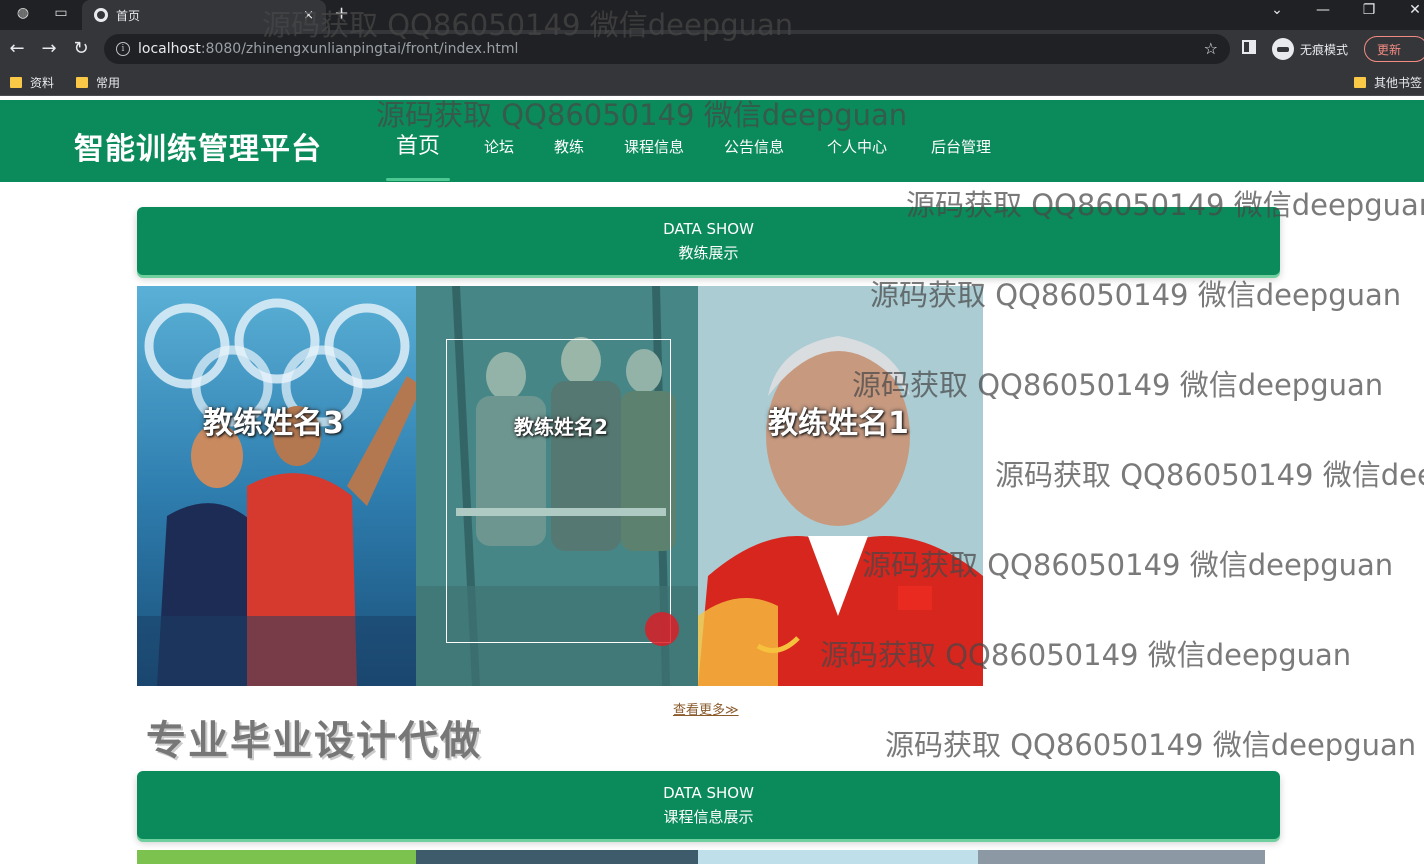 The width and height of the screenshot is (1424, 864). What do you see at coordinates (708, 805) in the screenshot?
I see `course-section-header: DATA SHOW 课程信息展示` at bounding box center [708, 805].